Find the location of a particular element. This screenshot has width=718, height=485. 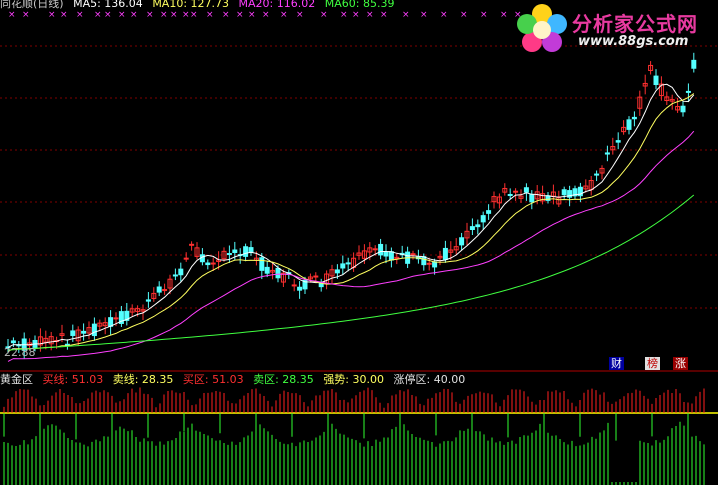

limit-zone-label: 涨停区: 40.00 is located at coordinates (429, 379).